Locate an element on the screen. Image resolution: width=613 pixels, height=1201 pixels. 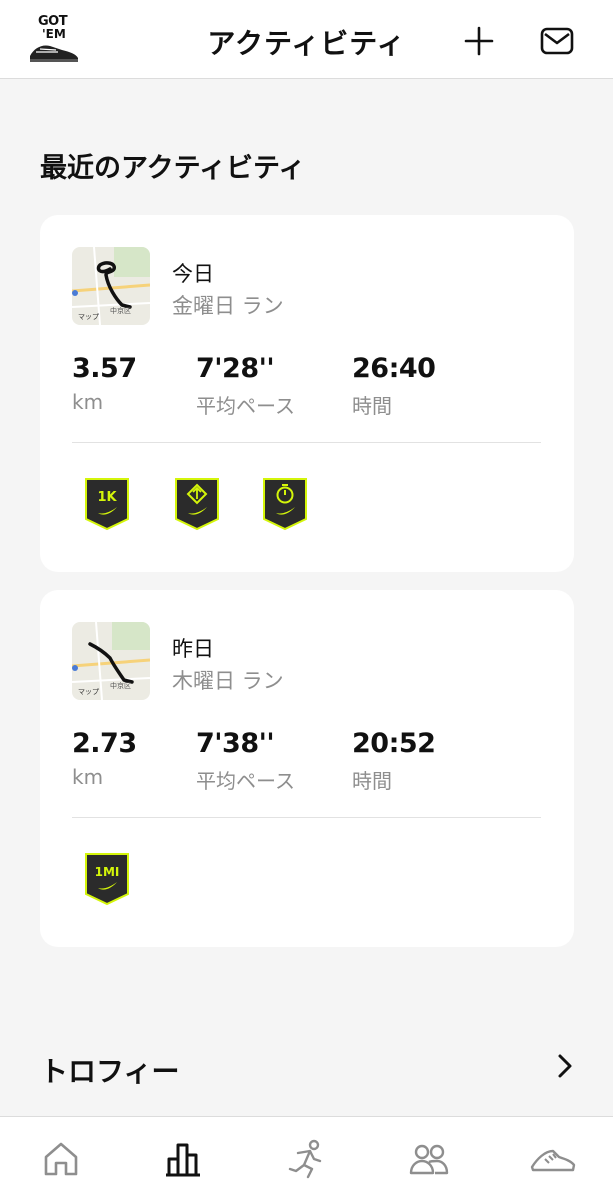
activity-chart-icon is located at coordinates (183, 1160).